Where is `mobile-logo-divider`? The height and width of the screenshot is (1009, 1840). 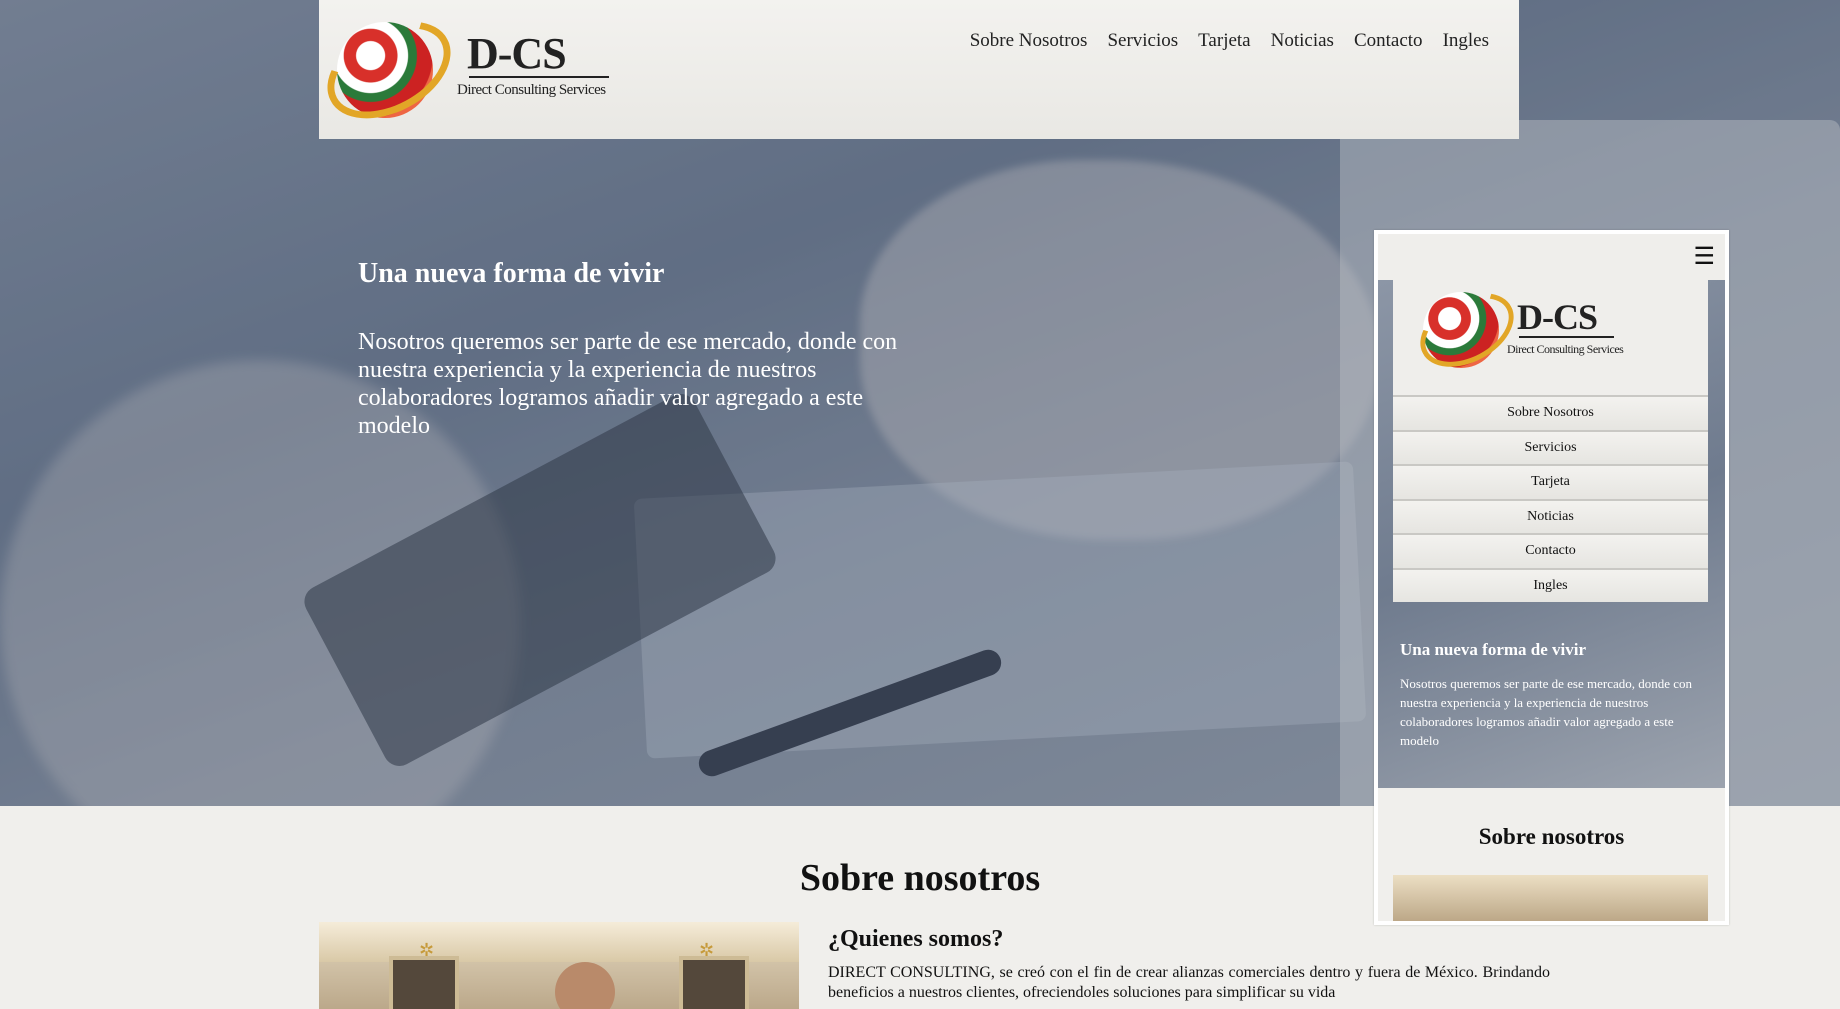 mobile-logo-divider is located at coordinates (1566, 337).